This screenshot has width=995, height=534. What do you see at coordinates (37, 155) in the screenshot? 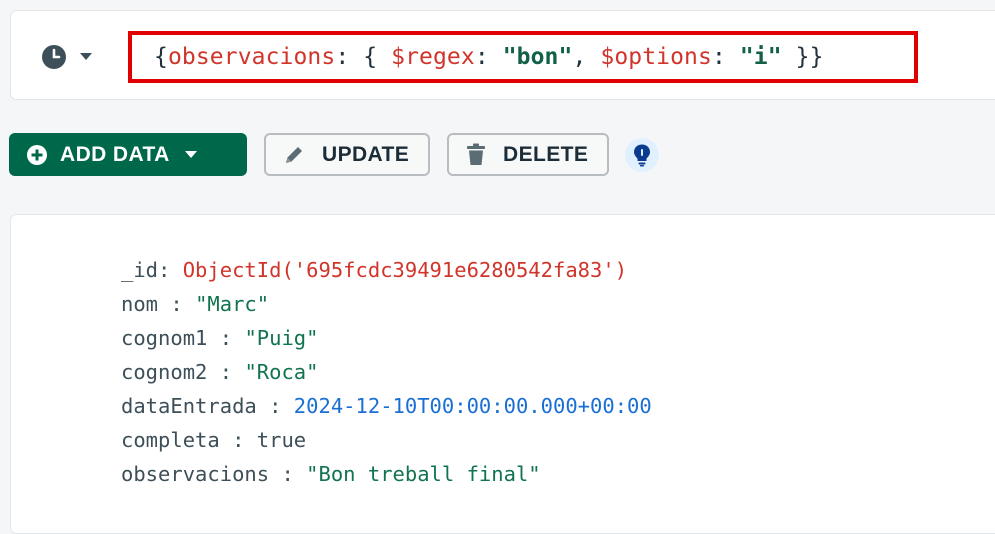
I see `plus-circle-icon` at bounding box center [37, 155].